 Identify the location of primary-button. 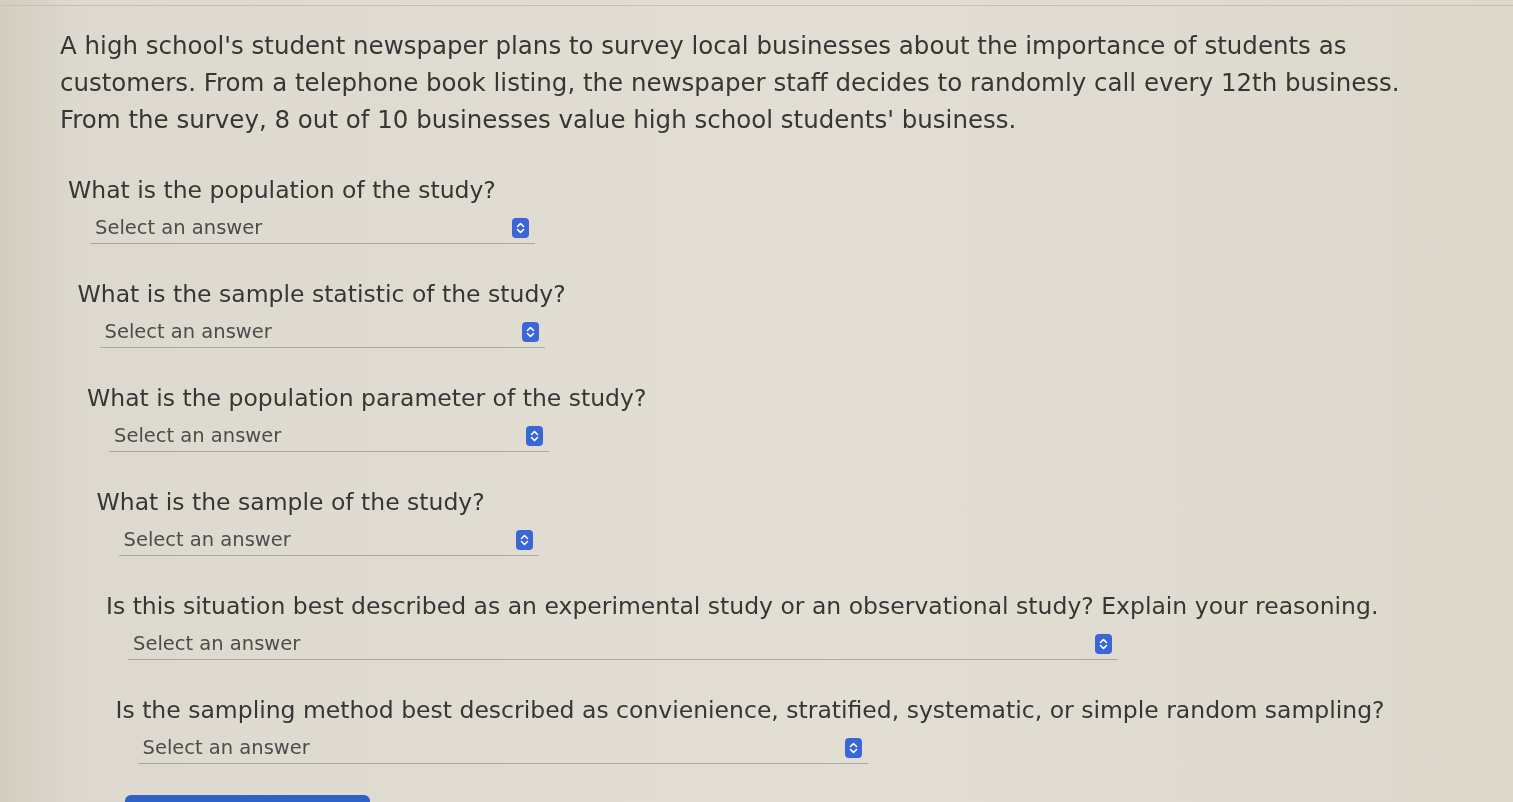
(247, 798).